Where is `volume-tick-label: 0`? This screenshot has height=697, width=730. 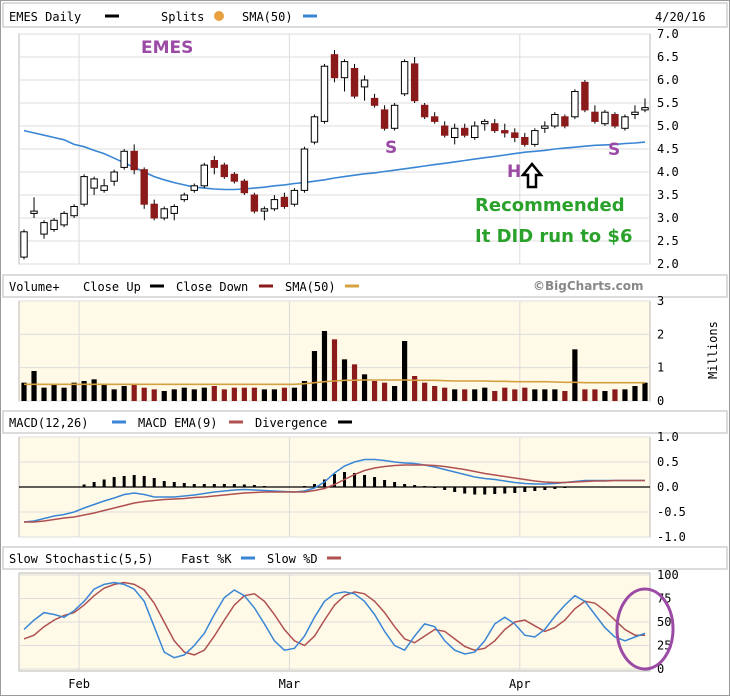
volume-tick-label: 0 is located at coordinates (660, 401).